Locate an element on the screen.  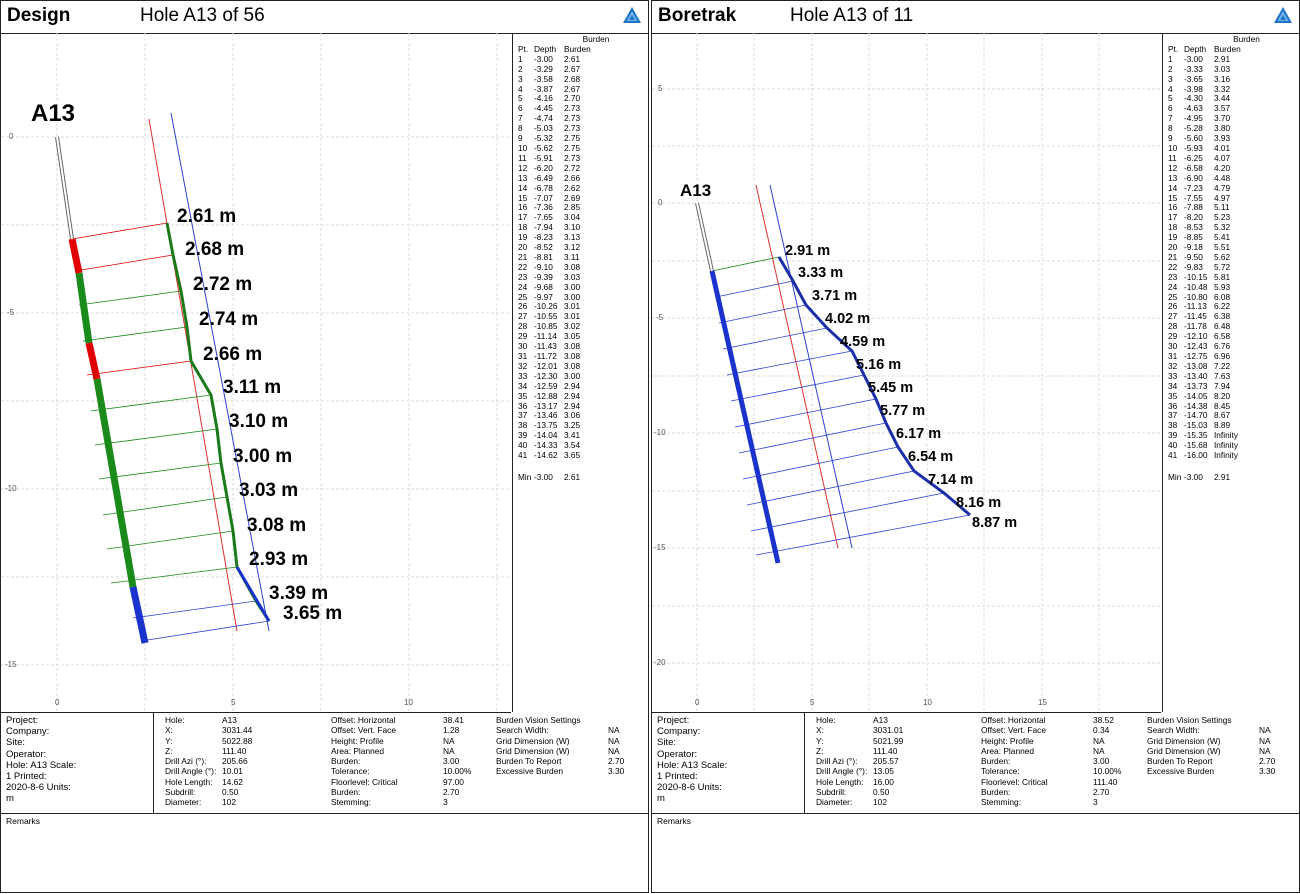
info-field: Drill Angle (°): 13.05 is located at coordinates (876, 771).